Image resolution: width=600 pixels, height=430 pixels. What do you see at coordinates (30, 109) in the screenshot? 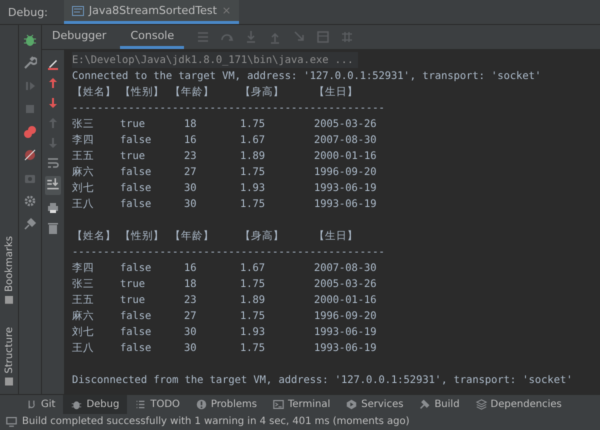
I see `stop-icon` at bounding box center [30, 109].